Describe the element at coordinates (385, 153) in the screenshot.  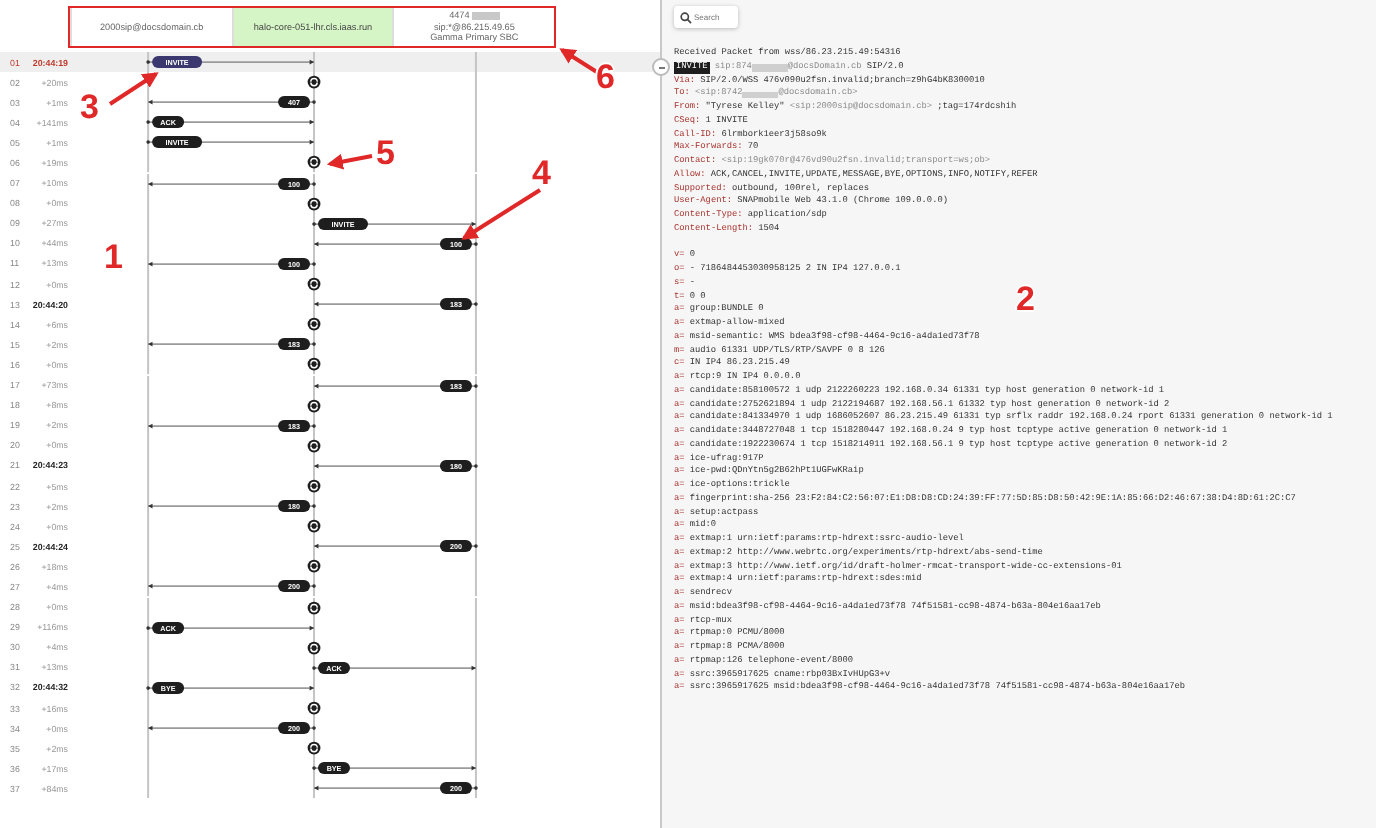
I see `callout-number: 5` at that location.